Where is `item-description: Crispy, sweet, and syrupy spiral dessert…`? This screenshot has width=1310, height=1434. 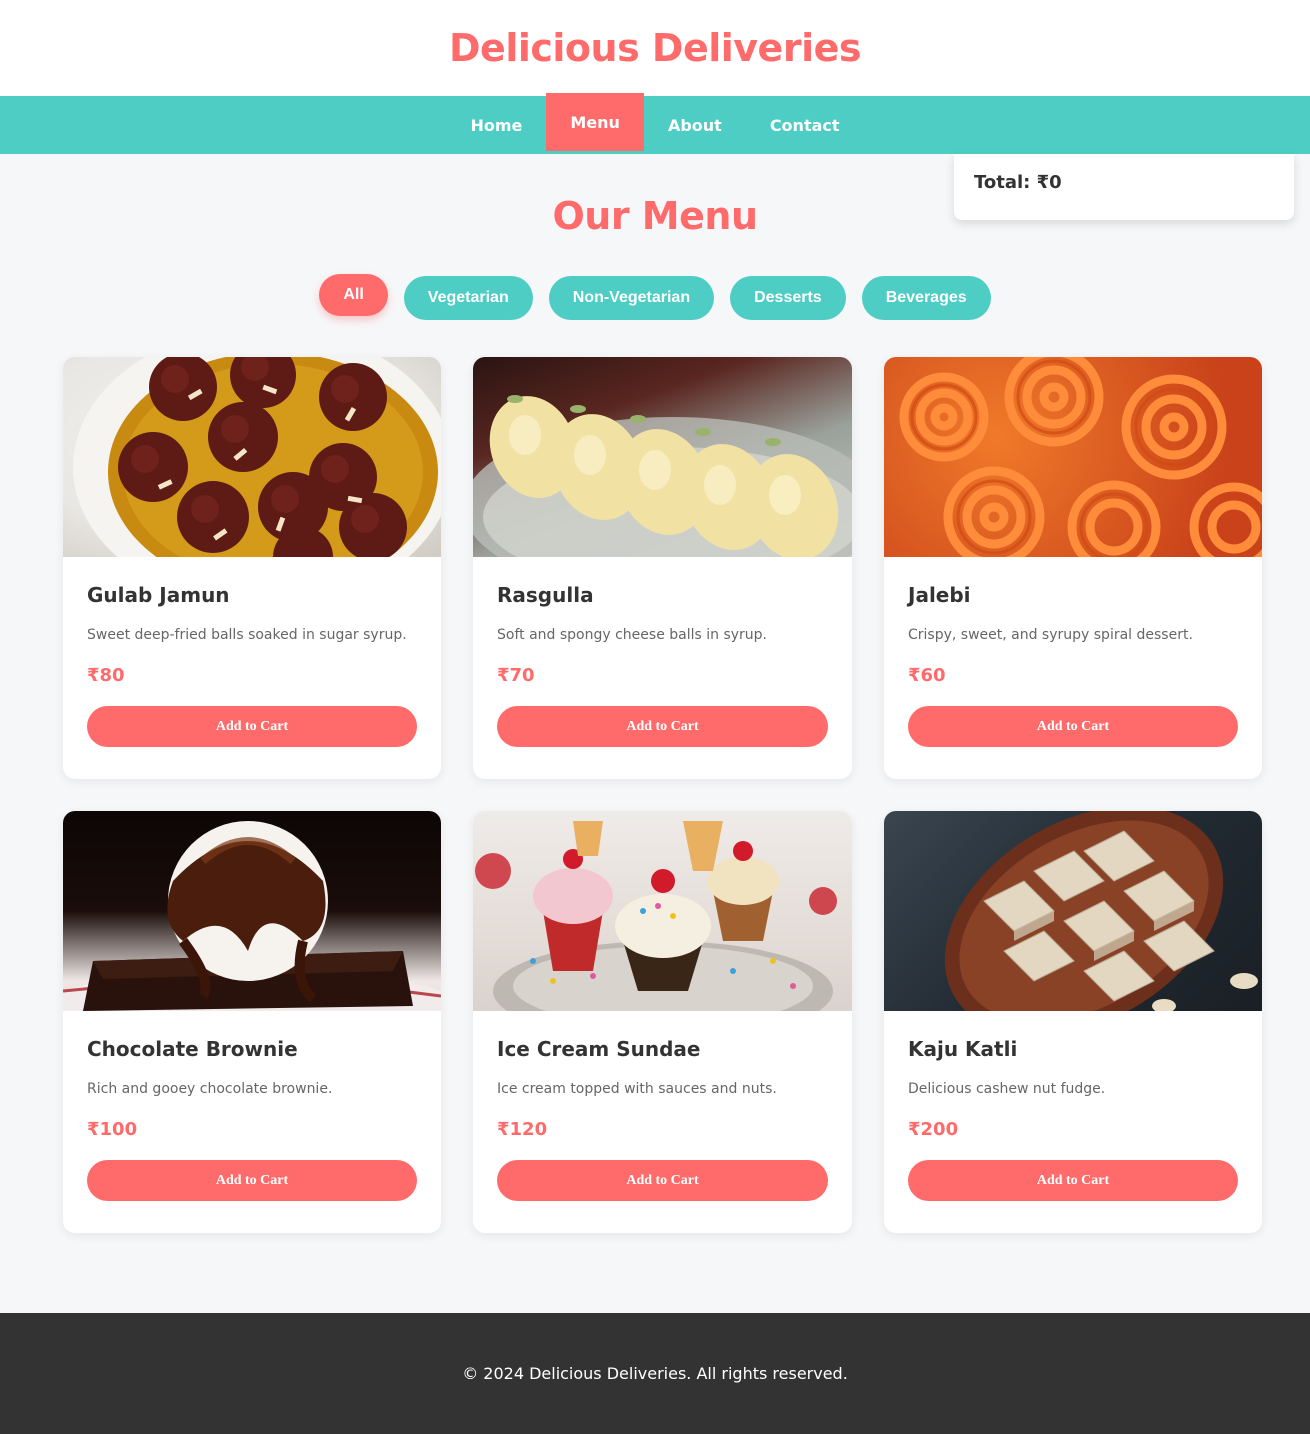 item-description: Crispy, sweet, and syrupy spiral dessert… is located at coordinates (1050, 635).